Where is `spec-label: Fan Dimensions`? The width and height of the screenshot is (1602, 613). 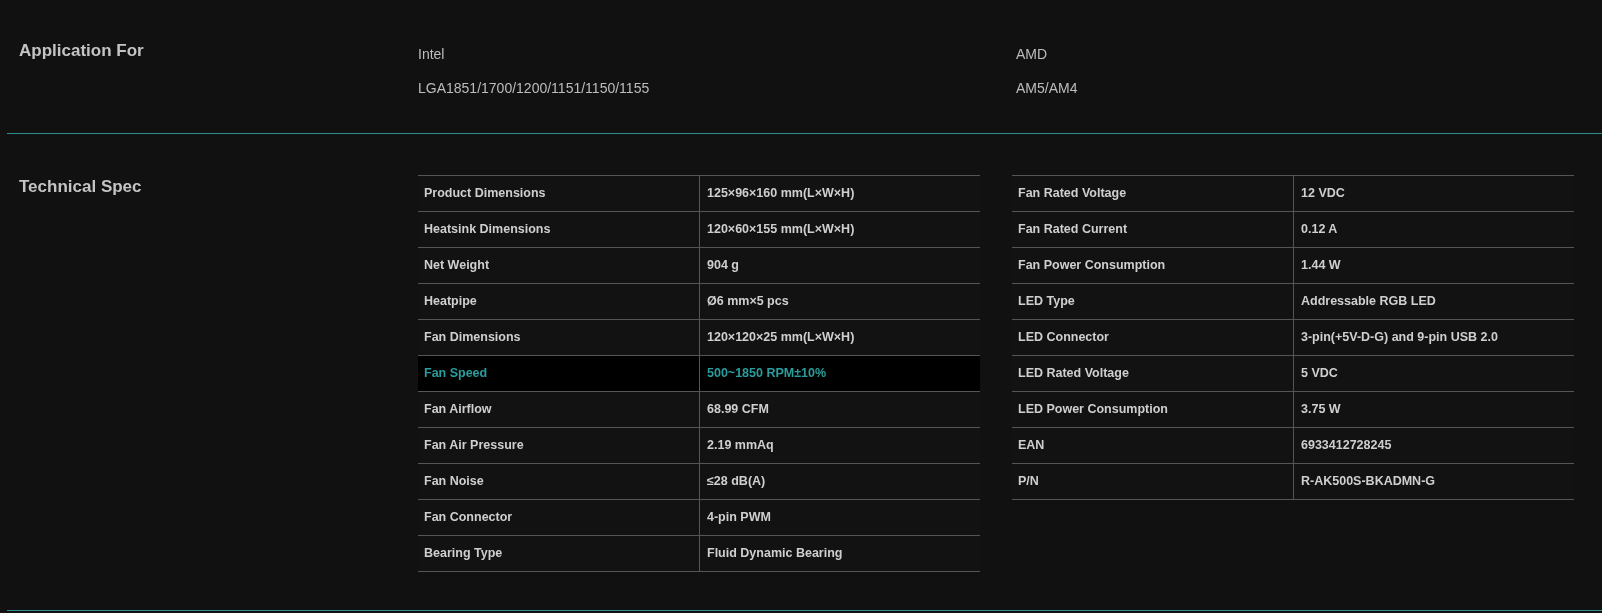
spec-label: Fan Dimensions is located at coordinates (472, 338).